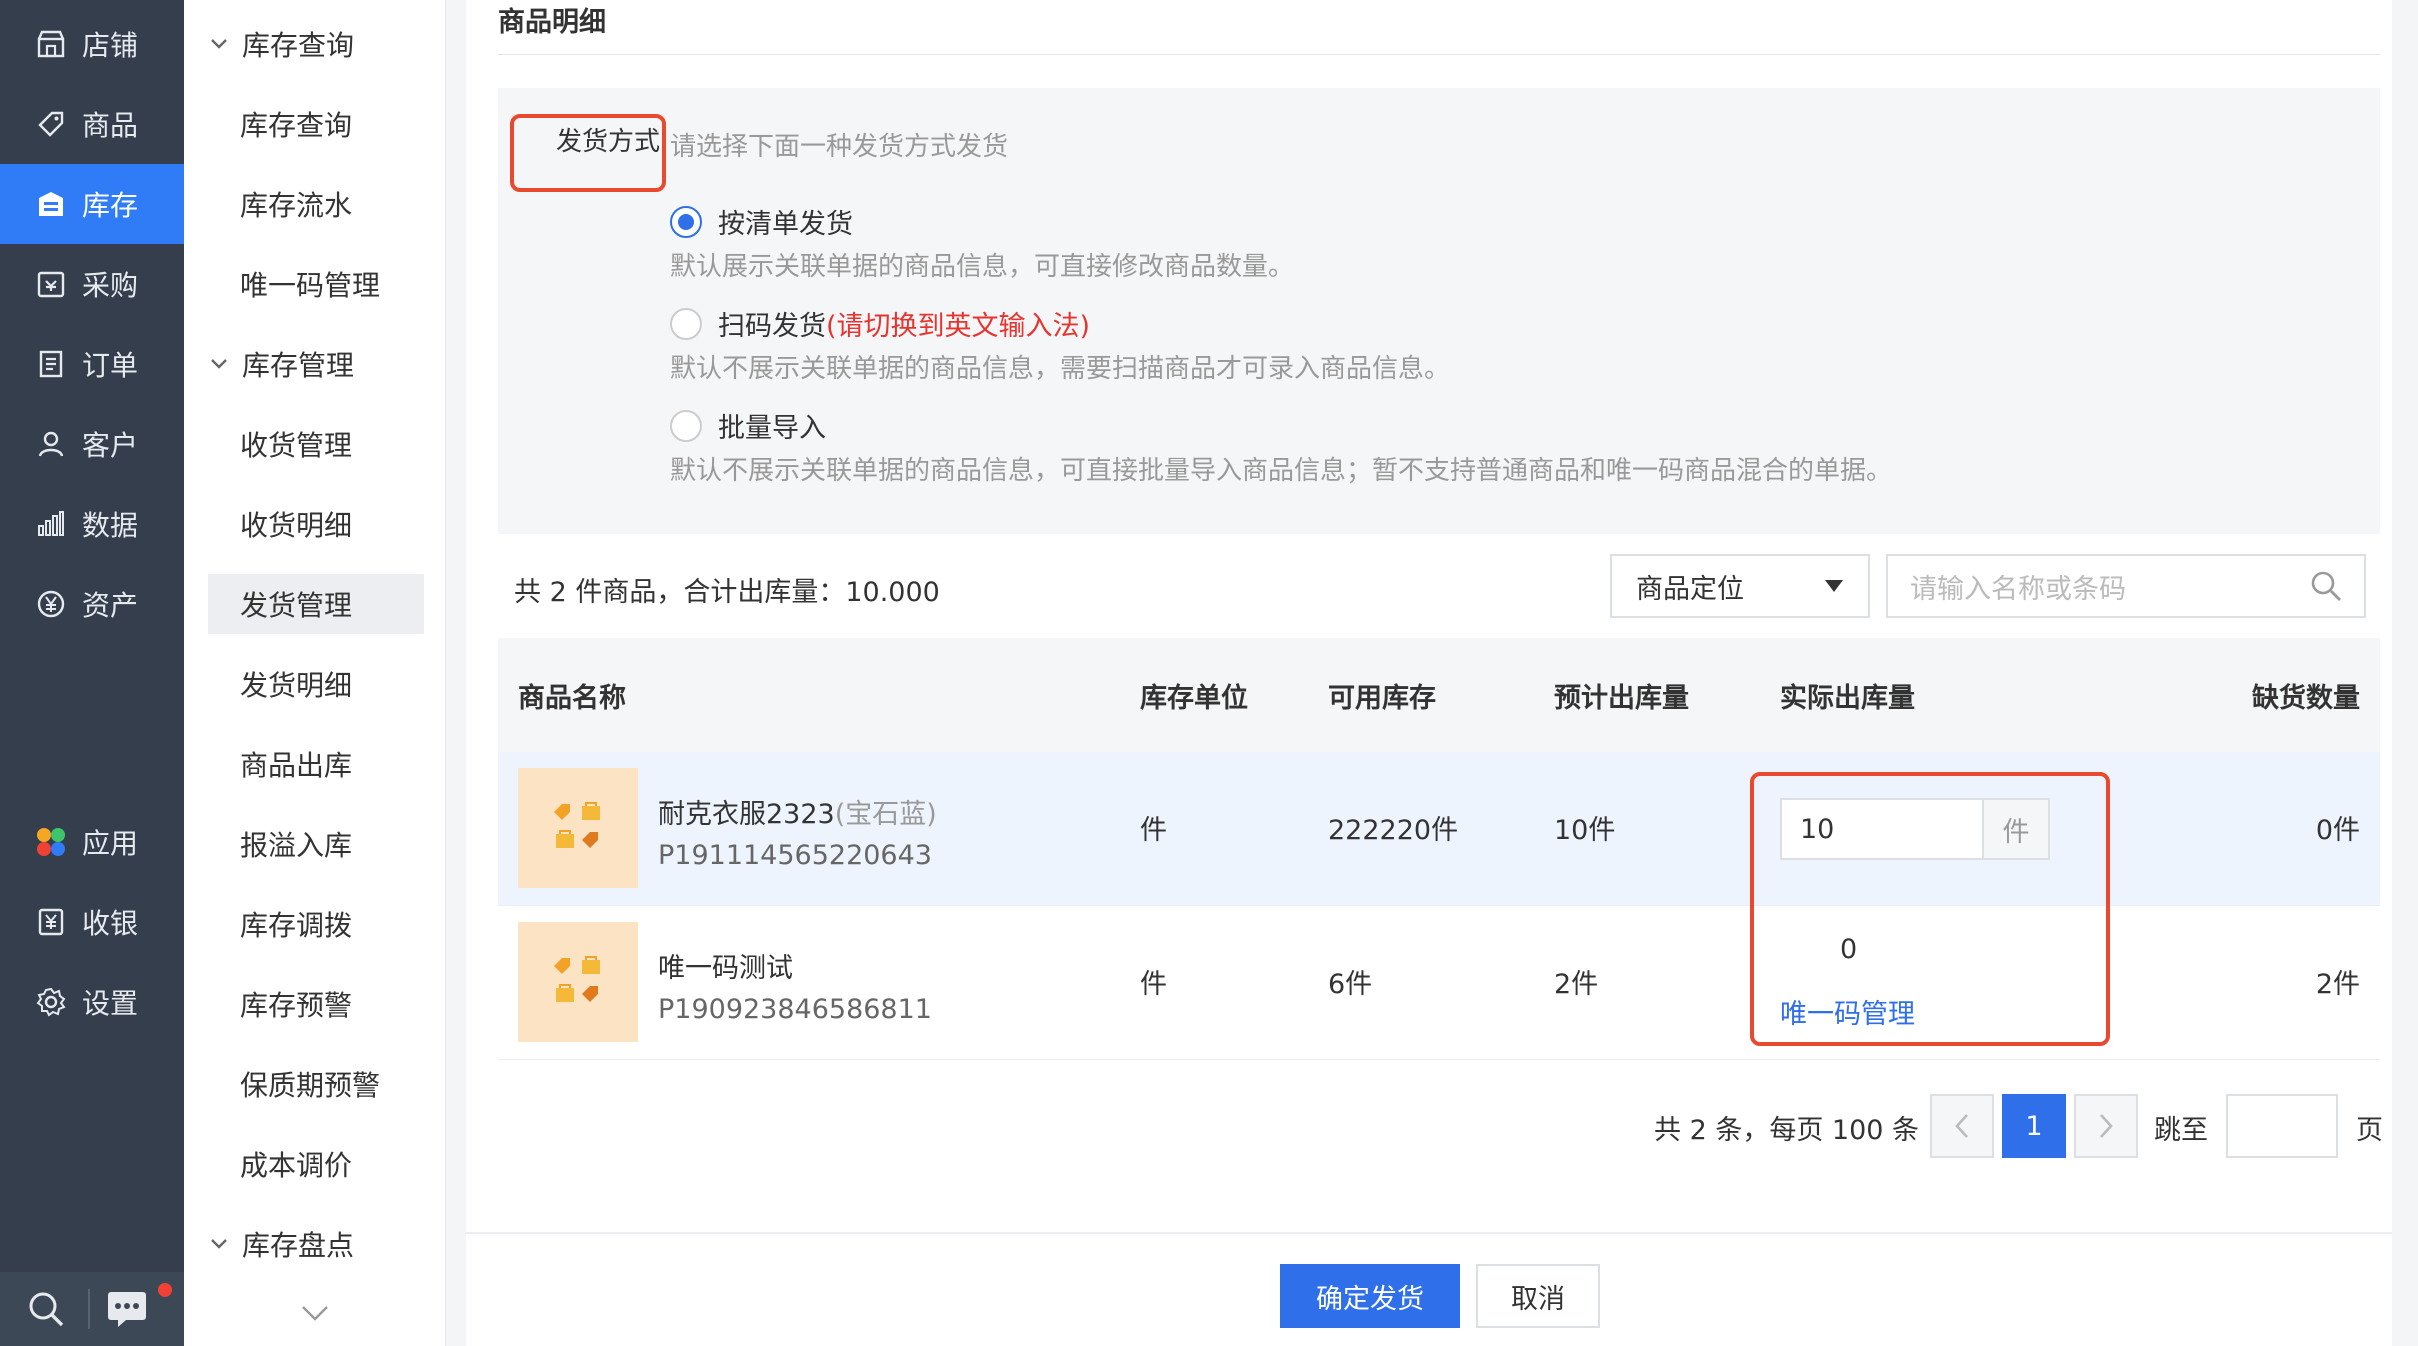  I want to click on ship-option-warning: (请切换到英文输入法), so click(958, 326).